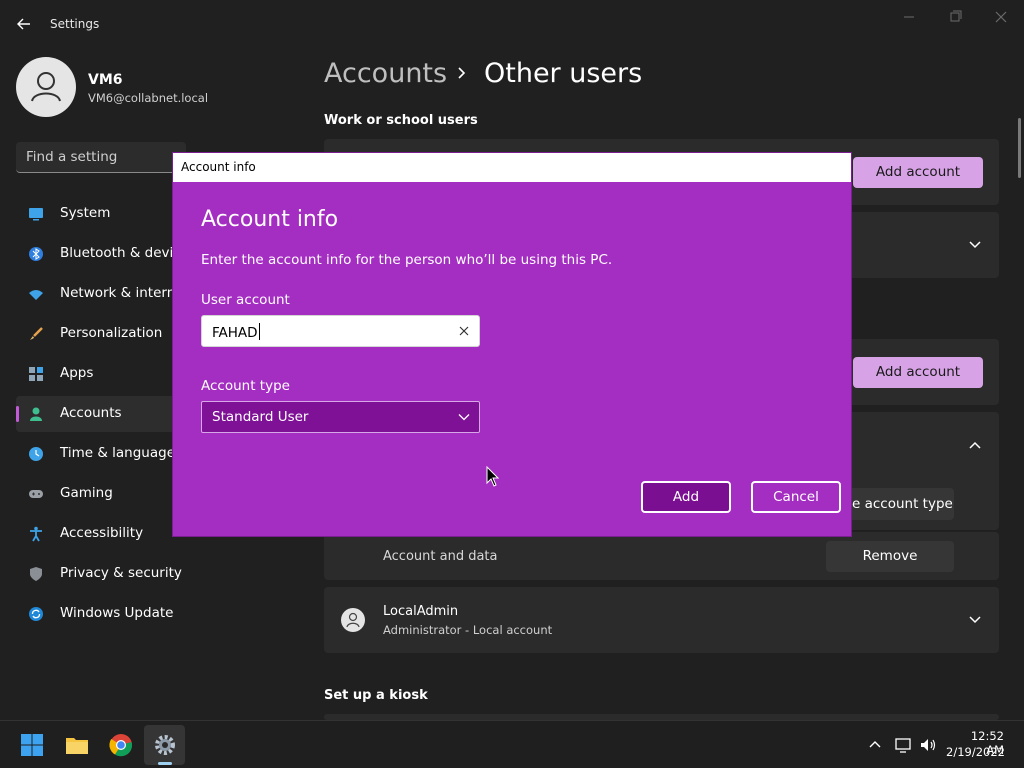  Describe the element at coordinates (77, 373) in the screenshot. I see `sidebar-item-label: Apps` at that location.